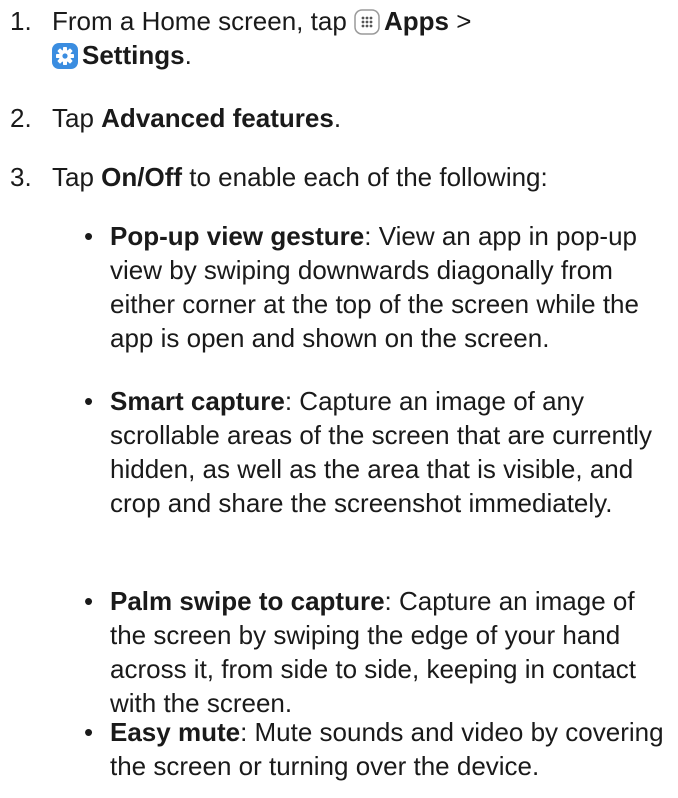 This screenshot has width=678, height=798. What do you see at coordinates (197, 401) in the screenshot?
I see `feature-title: Smart capture` at bounding box center [197, 401].